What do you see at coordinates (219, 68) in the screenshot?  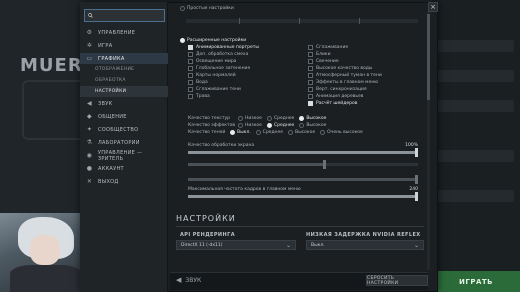 I see `checkbox-row: Глобальное затенение` at bounding box center [219, 68].